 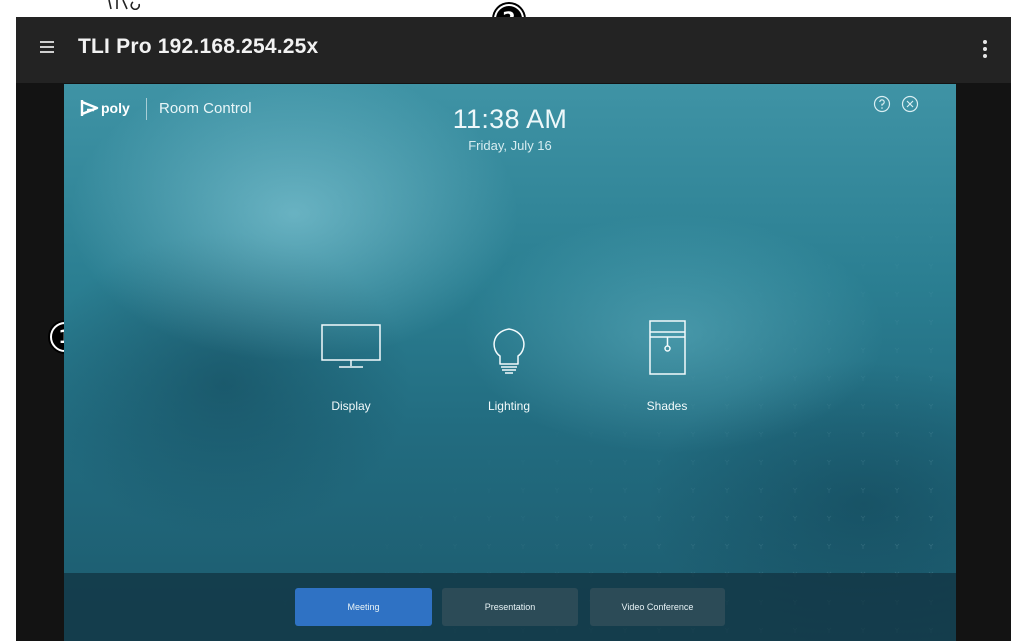 What do you see at coordinates (198, 46) in the screenshot?
I see `app-title: TLI Pro 192.168.254.25x` at bounding box center [198, 46].